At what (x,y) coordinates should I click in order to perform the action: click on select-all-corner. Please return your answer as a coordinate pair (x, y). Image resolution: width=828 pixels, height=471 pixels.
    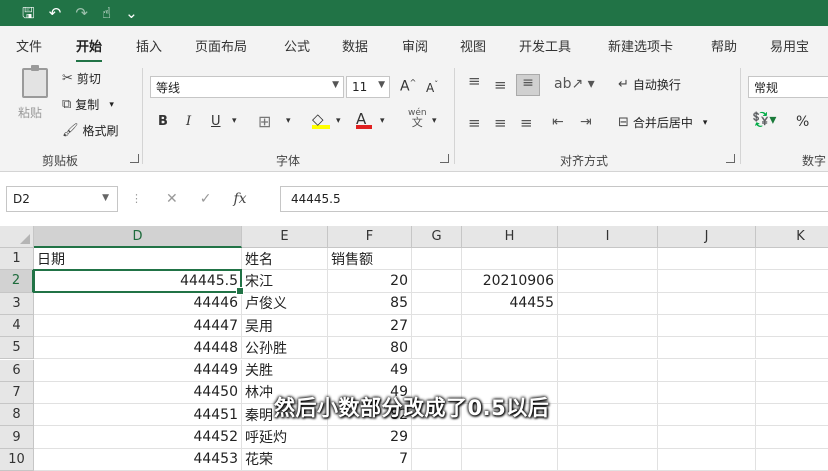
    Looking at the image, I should click on (17, 237).